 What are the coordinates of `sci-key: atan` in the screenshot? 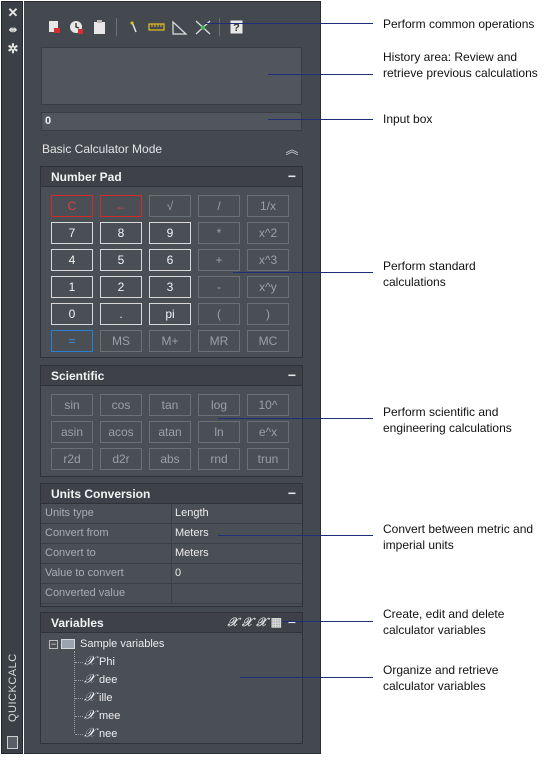 It's located at (170, 432).